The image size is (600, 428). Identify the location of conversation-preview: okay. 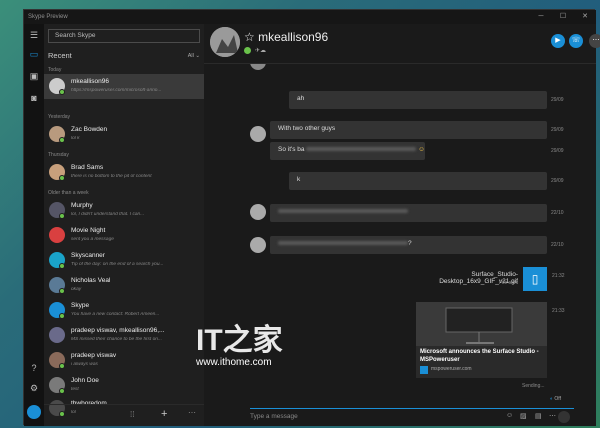
(76, 289).